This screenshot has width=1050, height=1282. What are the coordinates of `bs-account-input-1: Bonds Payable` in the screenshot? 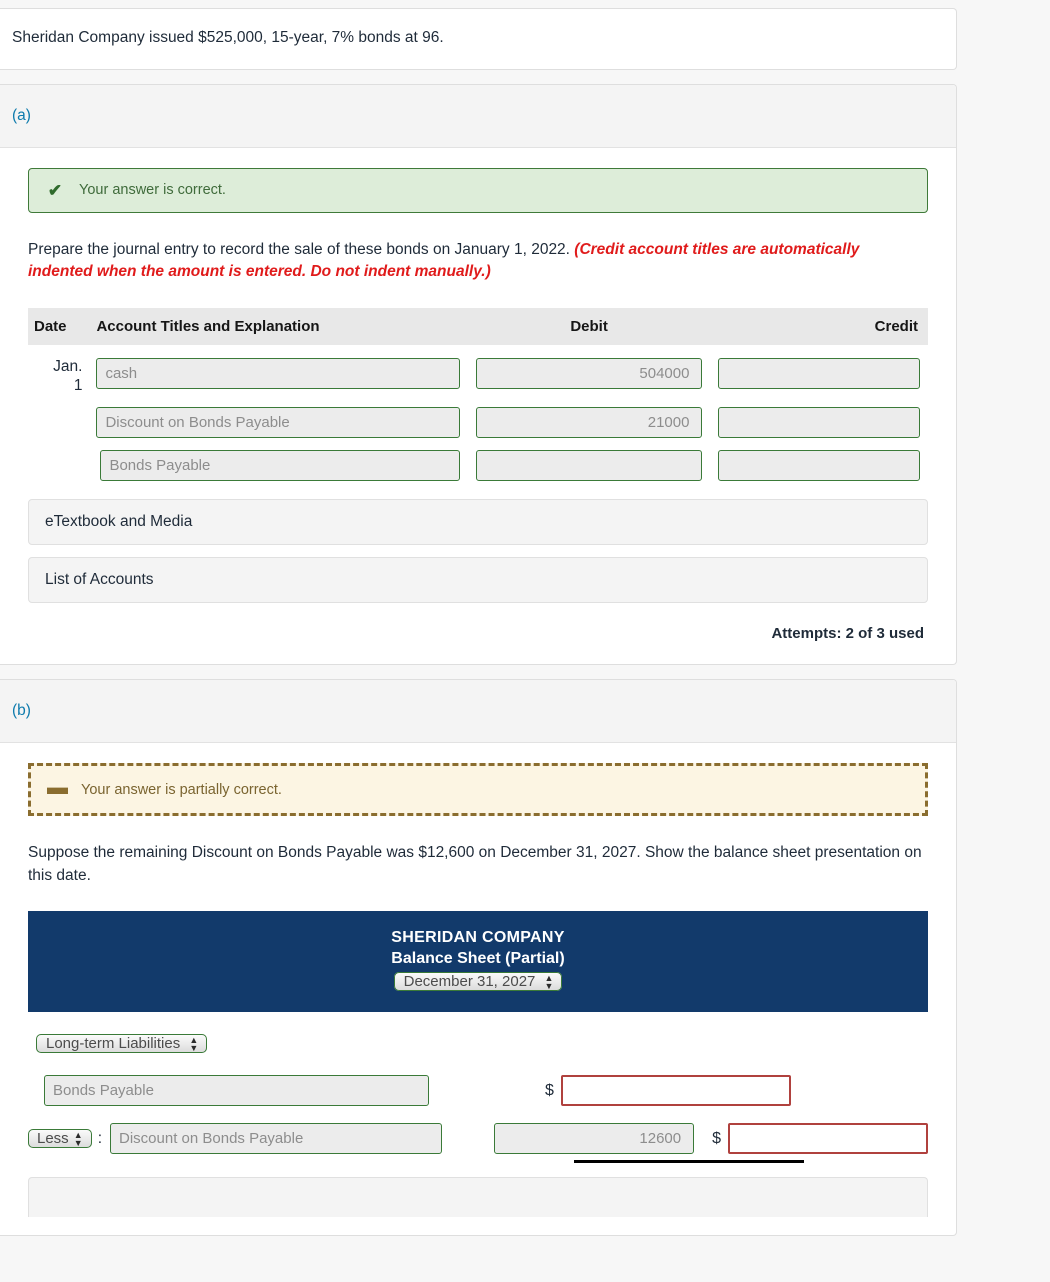 It's located at (236, 1091).